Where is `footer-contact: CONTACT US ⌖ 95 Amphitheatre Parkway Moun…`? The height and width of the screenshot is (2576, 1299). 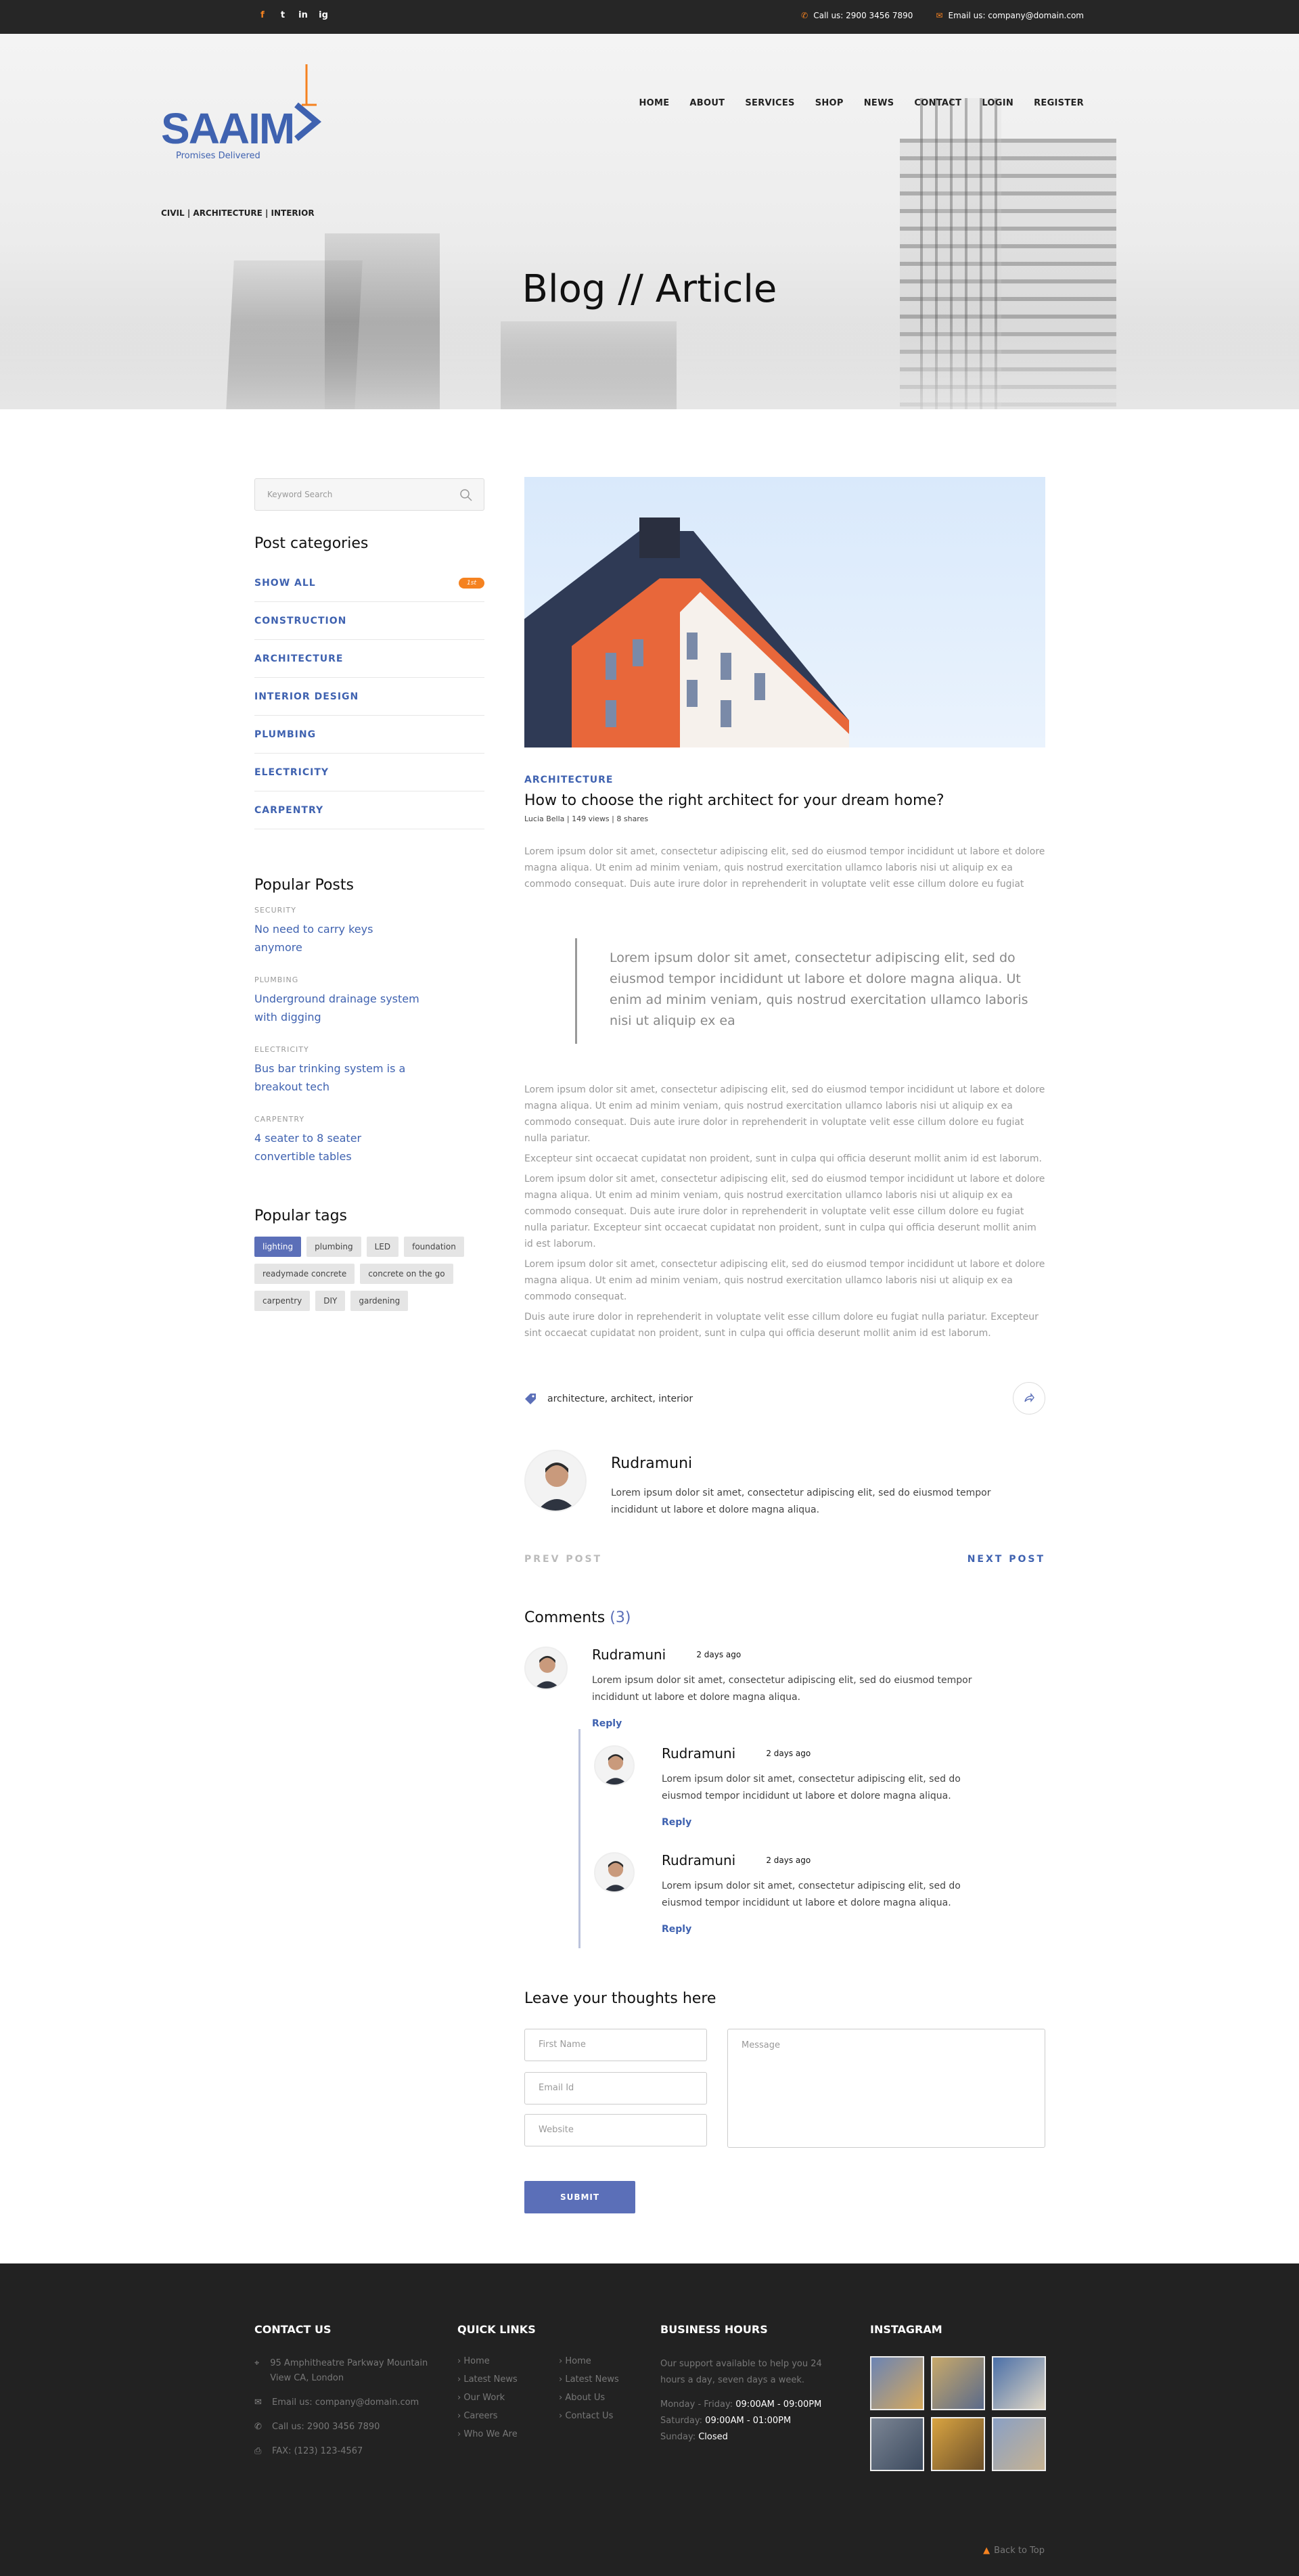
footer-contact: CONTACT US ⌖ 95 Amphitheatre Parkway Moun… is located at coordinates (352, 2395).